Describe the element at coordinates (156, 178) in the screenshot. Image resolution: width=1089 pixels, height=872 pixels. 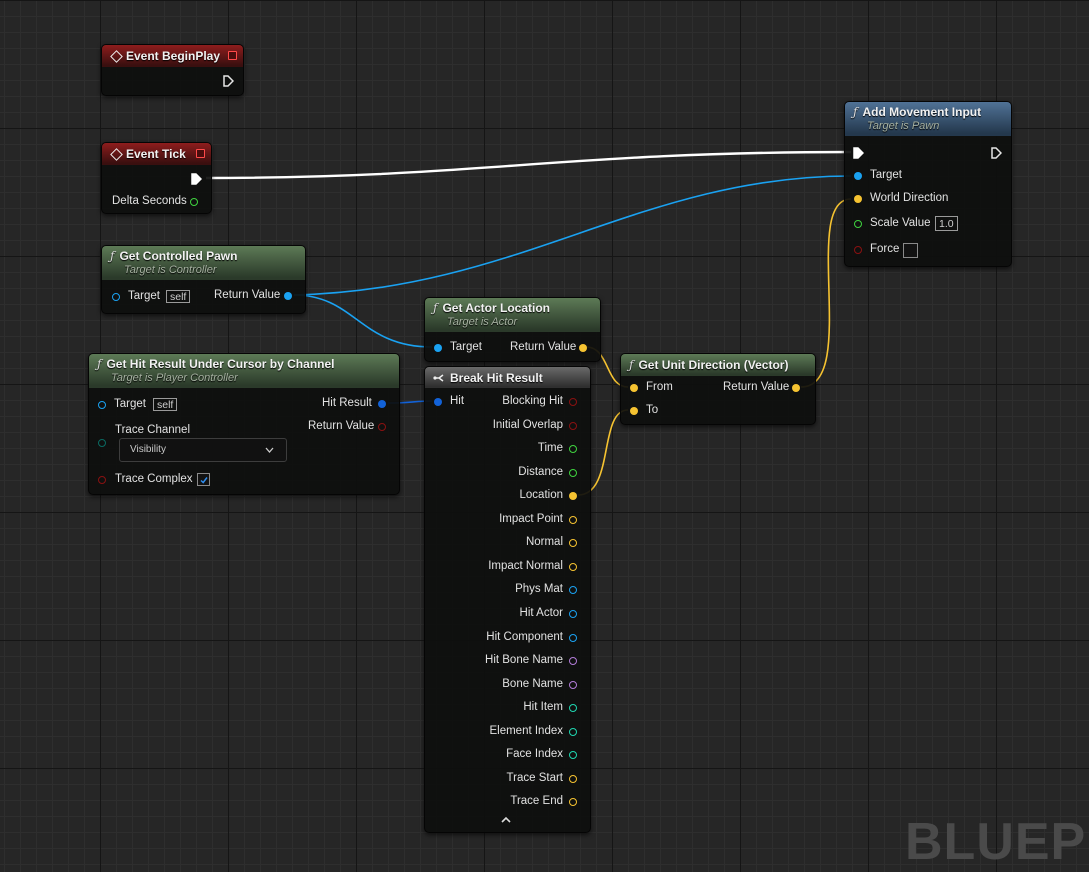
I see `event-tick-node: Event Tick Delta Seconds` at that location.